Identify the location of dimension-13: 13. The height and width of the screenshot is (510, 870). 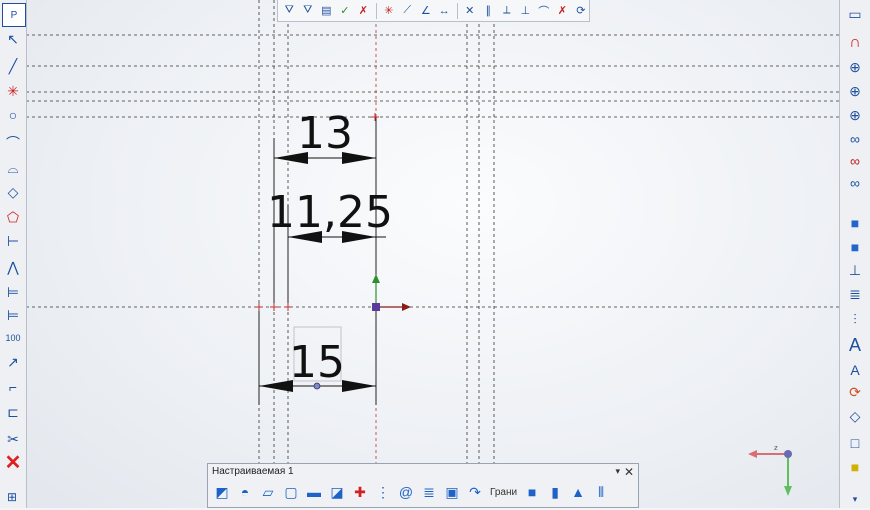
(325, 136).